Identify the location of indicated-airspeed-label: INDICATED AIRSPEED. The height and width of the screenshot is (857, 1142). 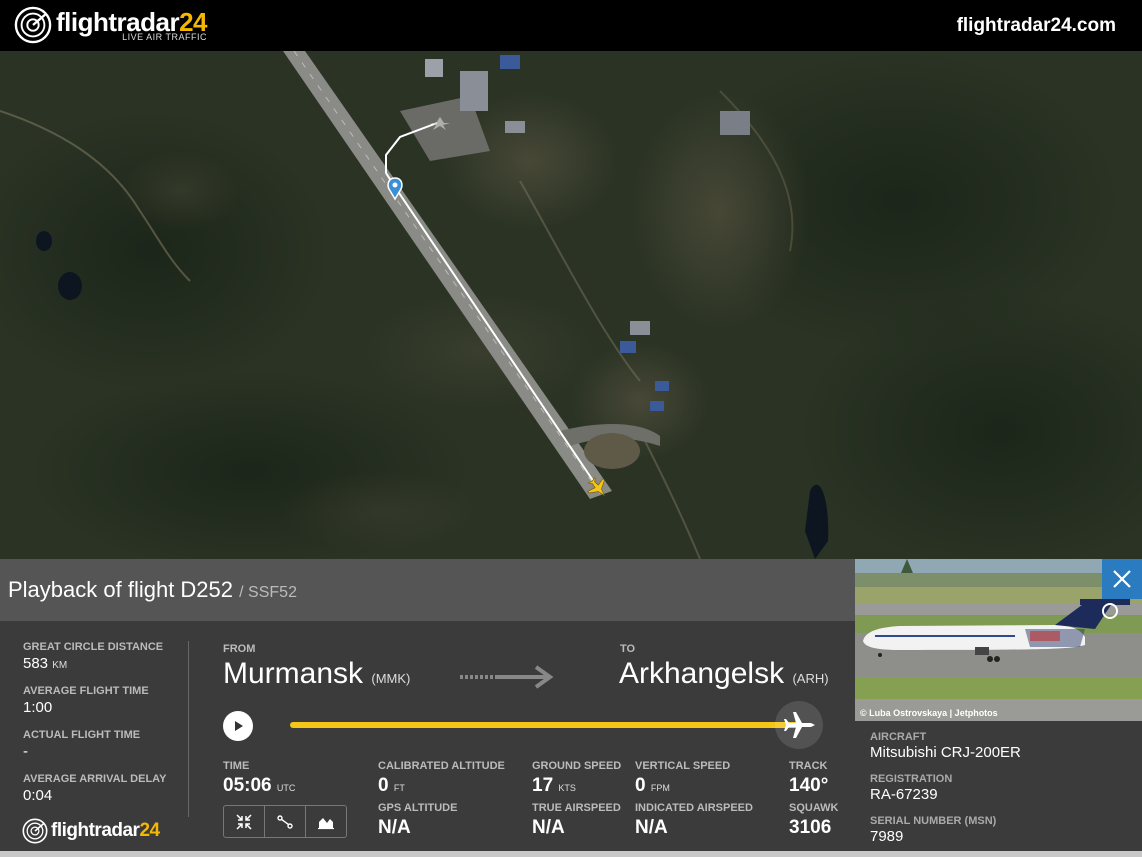
(694, 808).